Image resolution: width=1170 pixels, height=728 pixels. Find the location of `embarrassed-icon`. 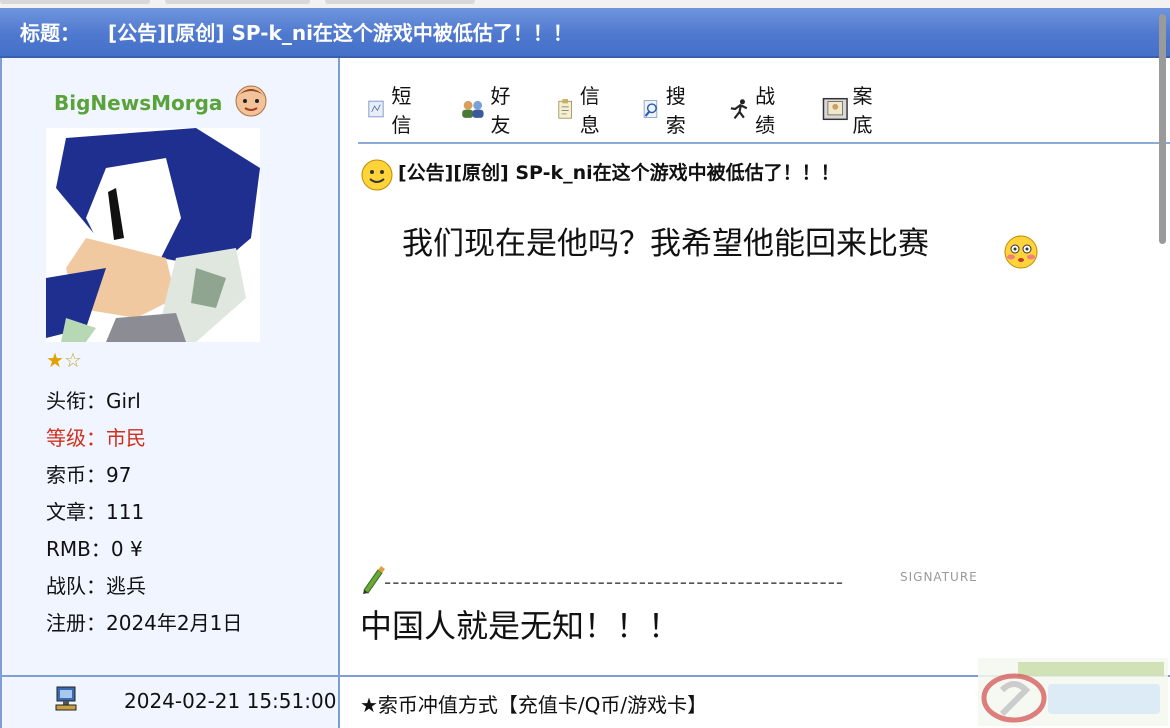

embarrassed-icon is located at coordinates (1021, 252).